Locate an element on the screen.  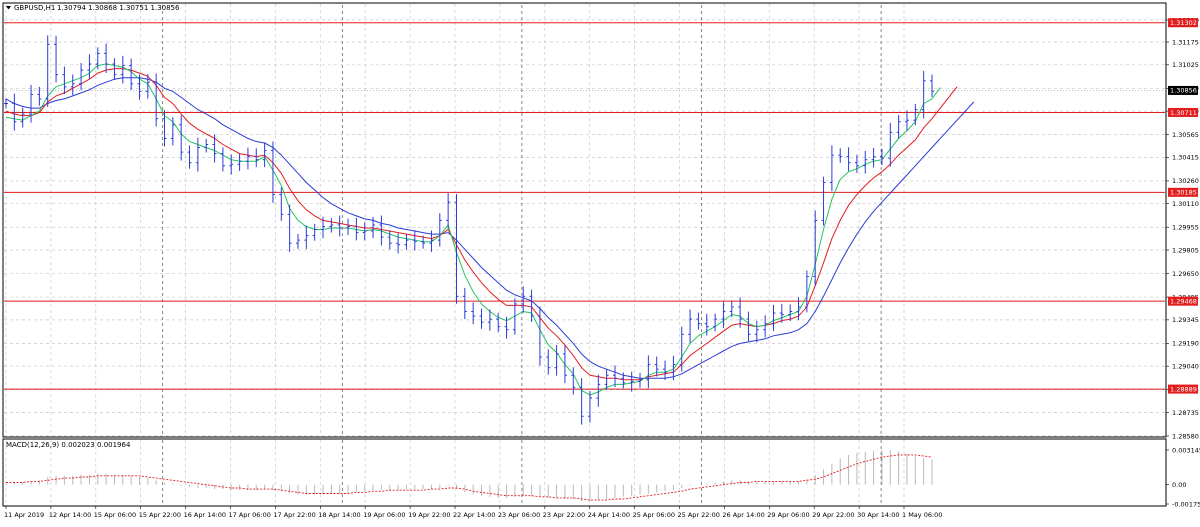
time-tick-label: 15 Apr 22:00 is located at coordinates (160, 515).